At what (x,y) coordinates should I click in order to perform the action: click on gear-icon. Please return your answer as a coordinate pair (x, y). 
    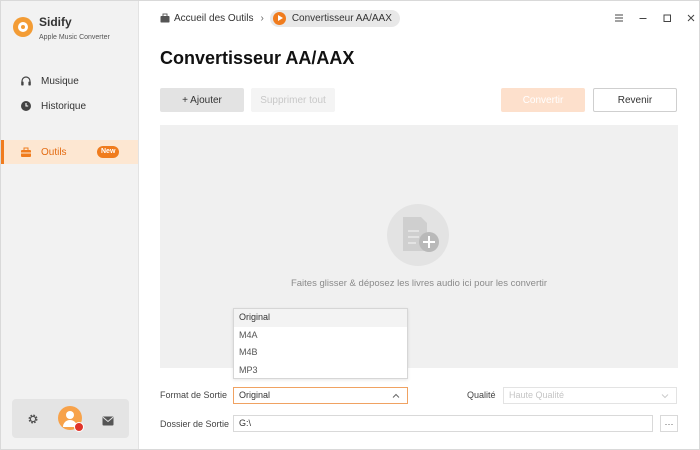
    Looking at the image, I should click on (33, 418).